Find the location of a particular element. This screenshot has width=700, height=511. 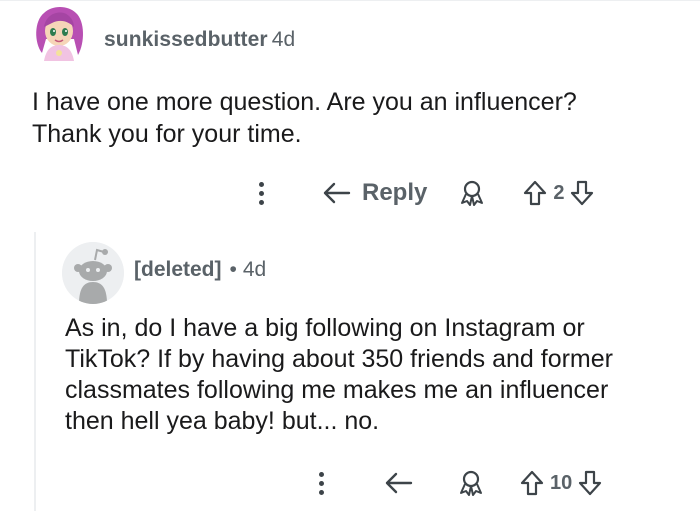

comment-body-line: Thank you for your time. is located at coordinates (167, 134).